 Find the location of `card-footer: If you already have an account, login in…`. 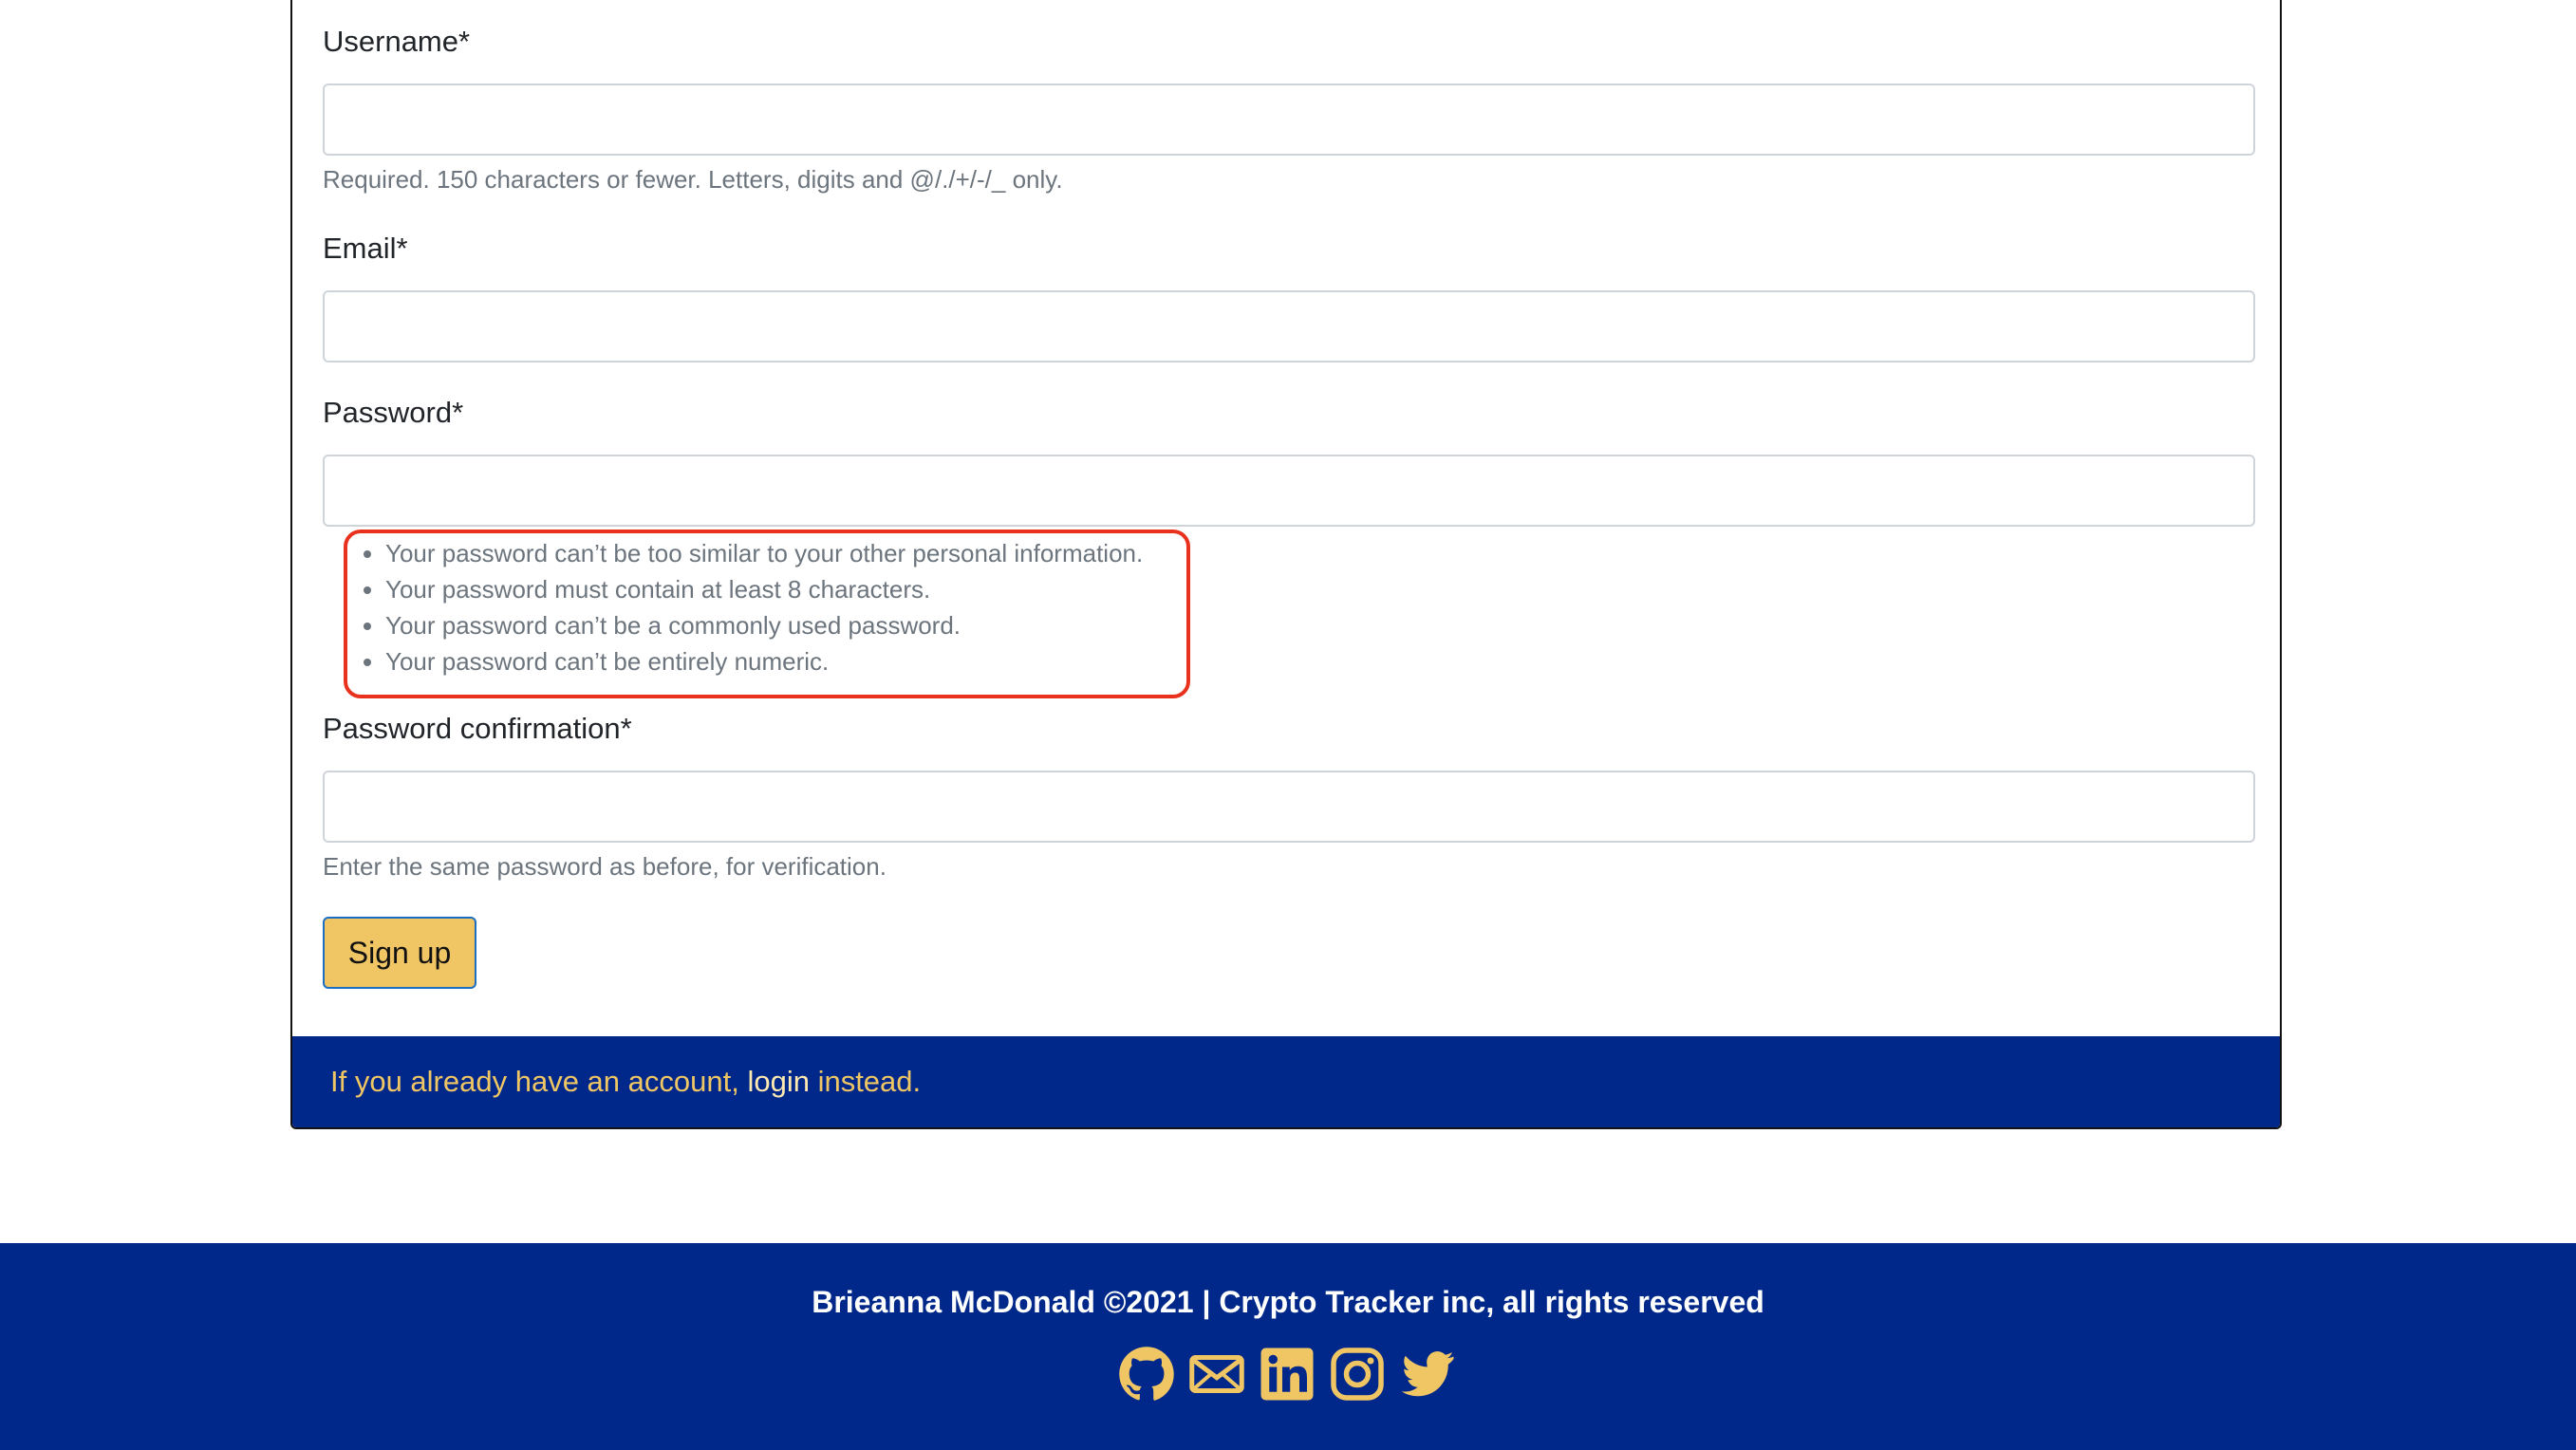

card-footer: If you already have an account, login in… is located at coordinates (1286, 1081).